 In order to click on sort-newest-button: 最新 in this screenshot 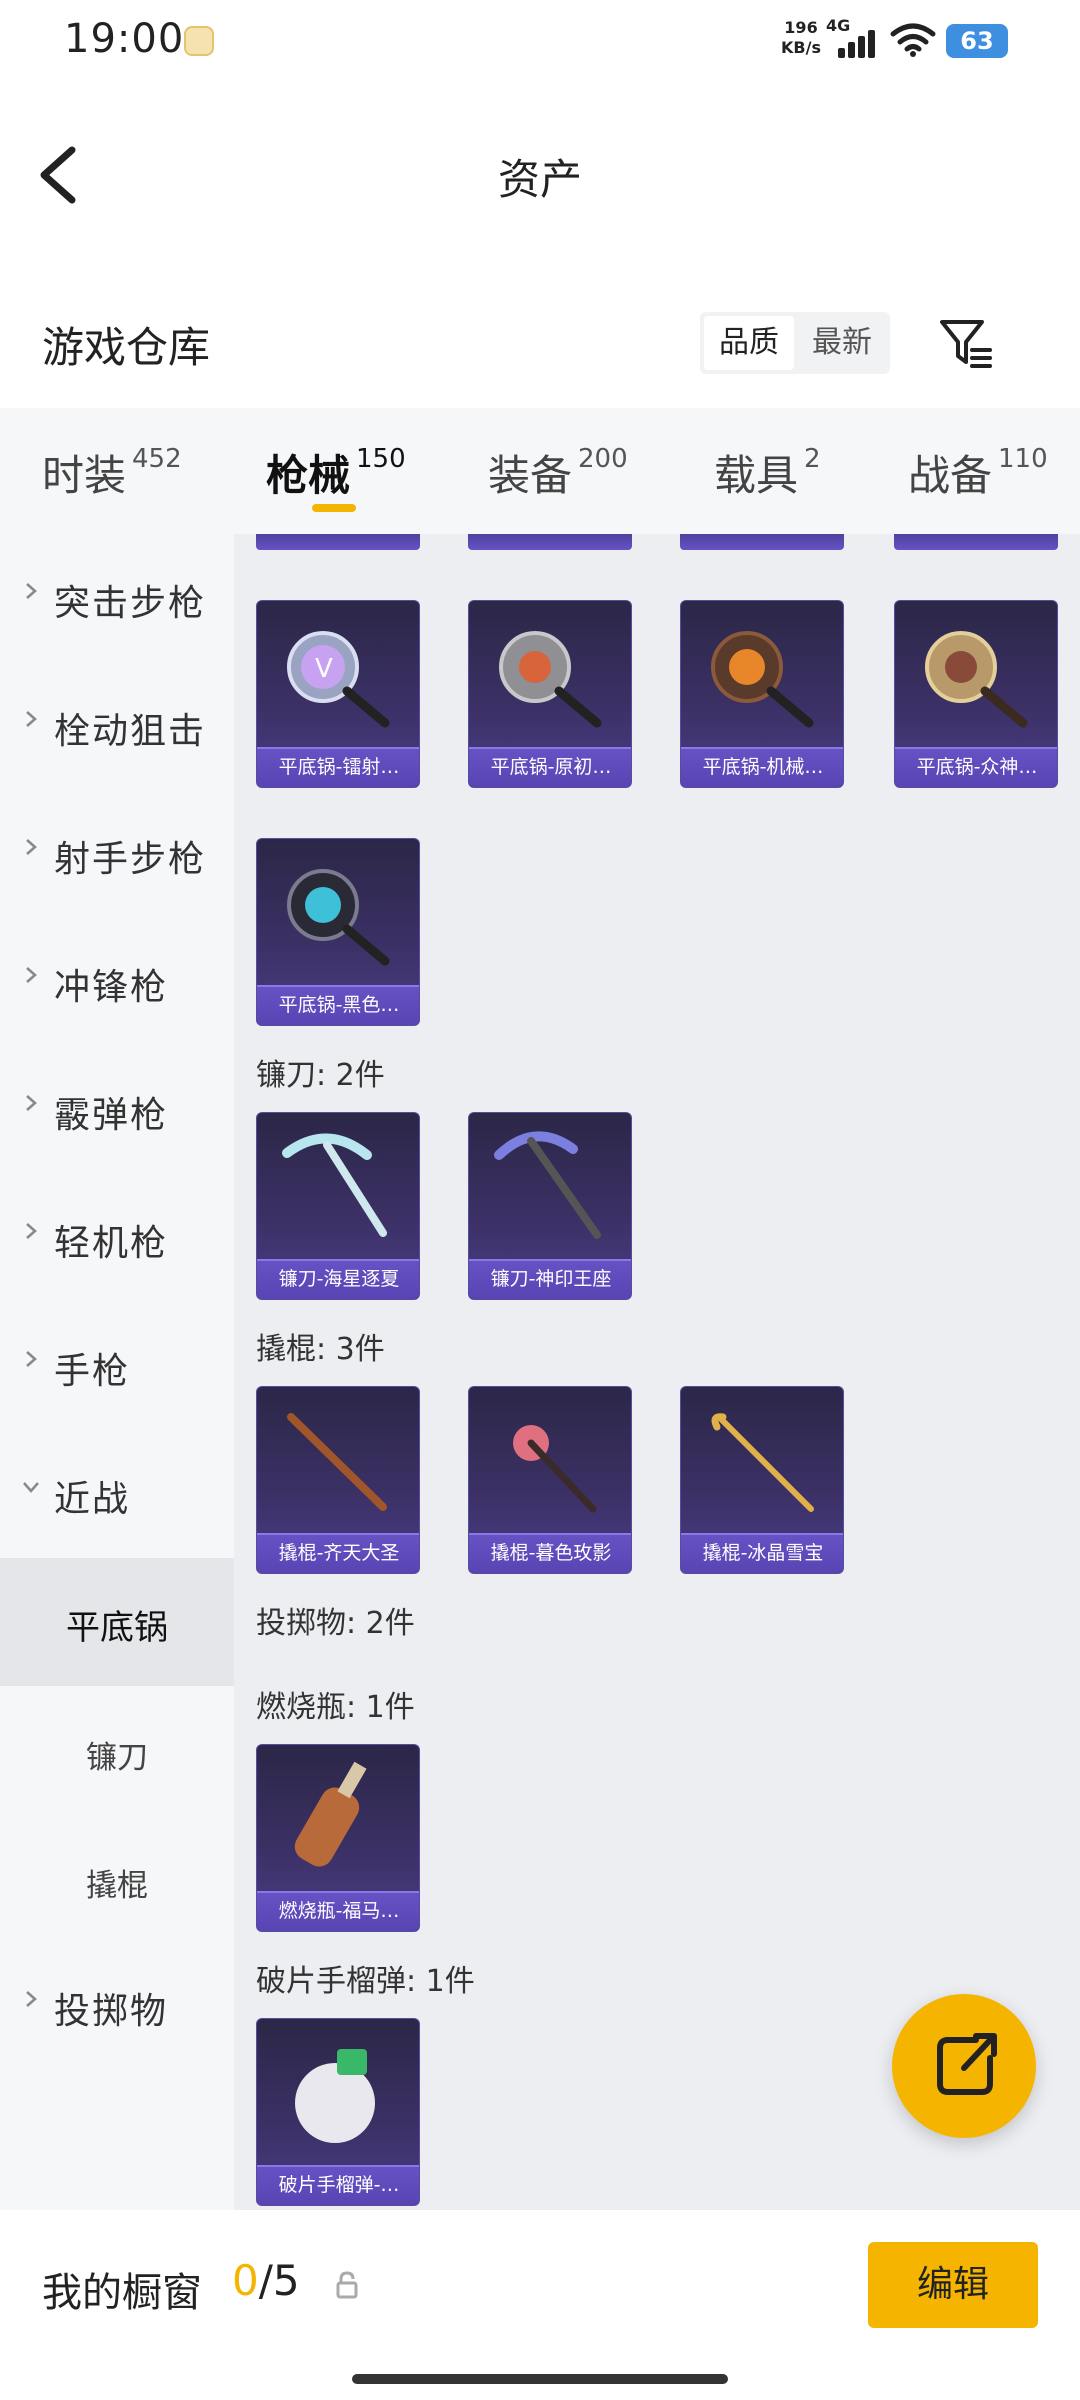, I will do `click(842, 343)`.